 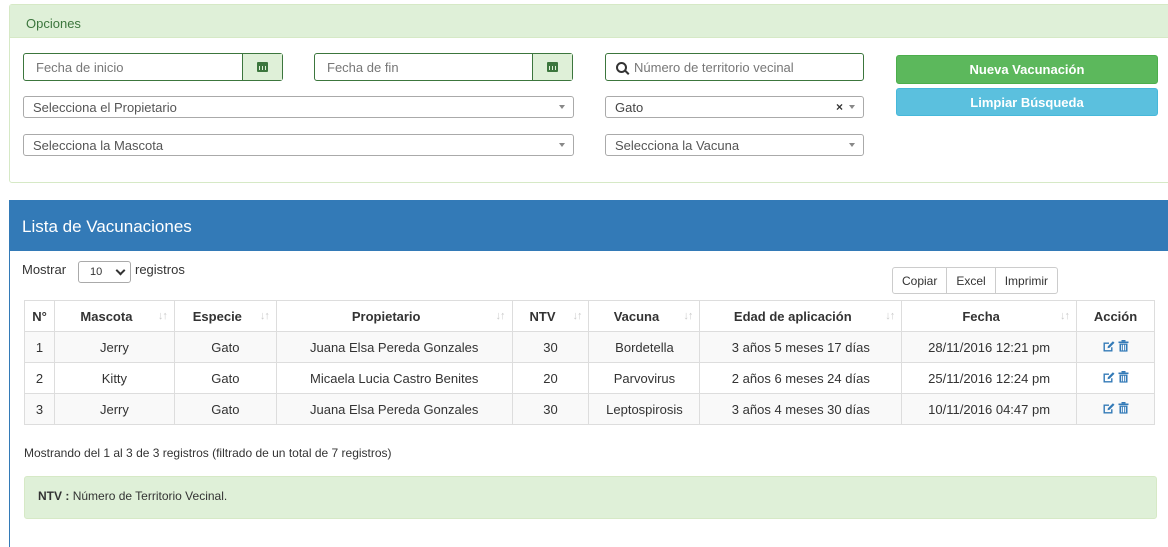 What do you see at coordinates (54, 496) in the screenshot?
I see `ntv-note-label: NTV :` at bounding box center [54, 496].